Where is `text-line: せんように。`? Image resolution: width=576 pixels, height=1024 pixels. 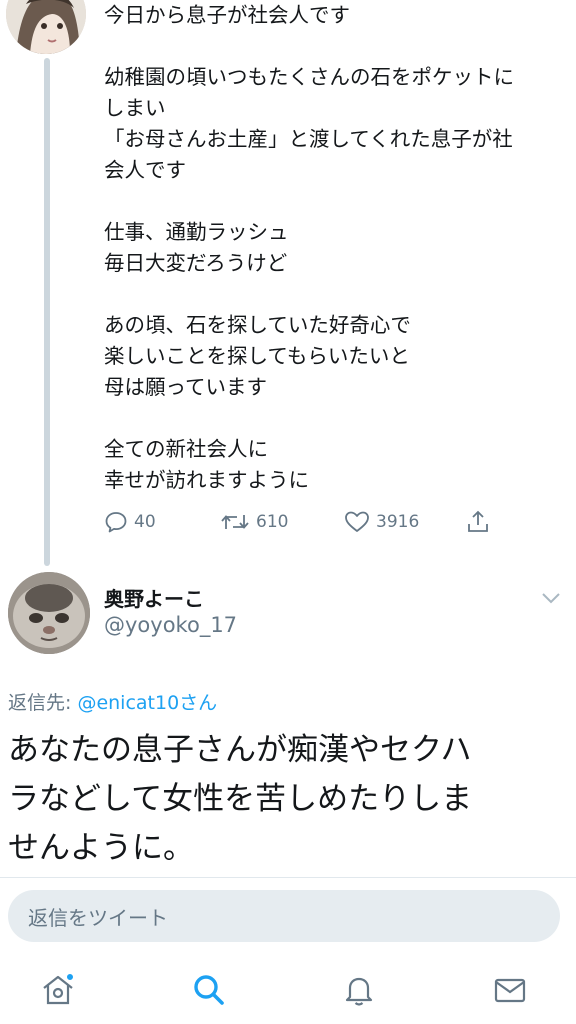 text-line: せんように。 is located at coordinates (101, 848).